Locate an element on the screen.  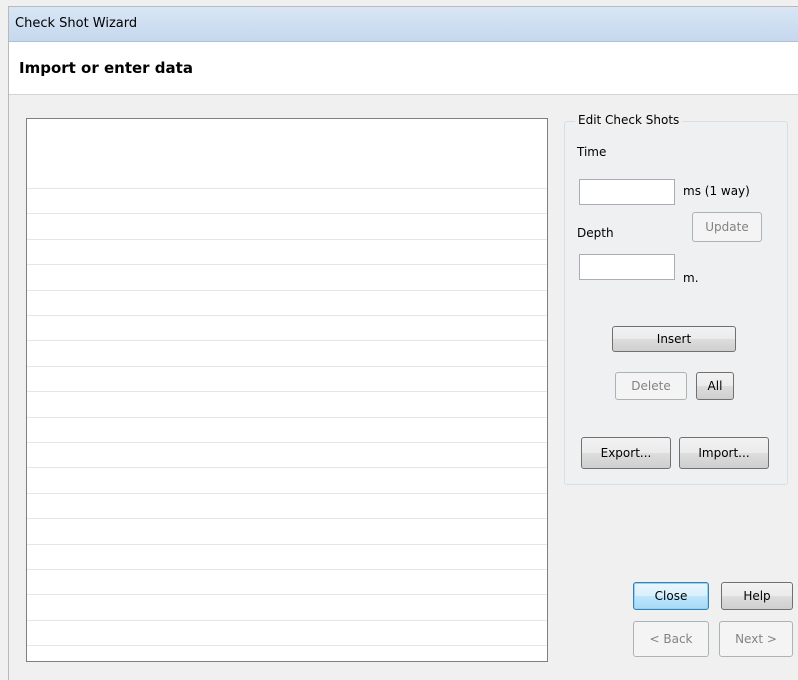
wizard-header: Import or enter data is located at coordinates (403, 68).